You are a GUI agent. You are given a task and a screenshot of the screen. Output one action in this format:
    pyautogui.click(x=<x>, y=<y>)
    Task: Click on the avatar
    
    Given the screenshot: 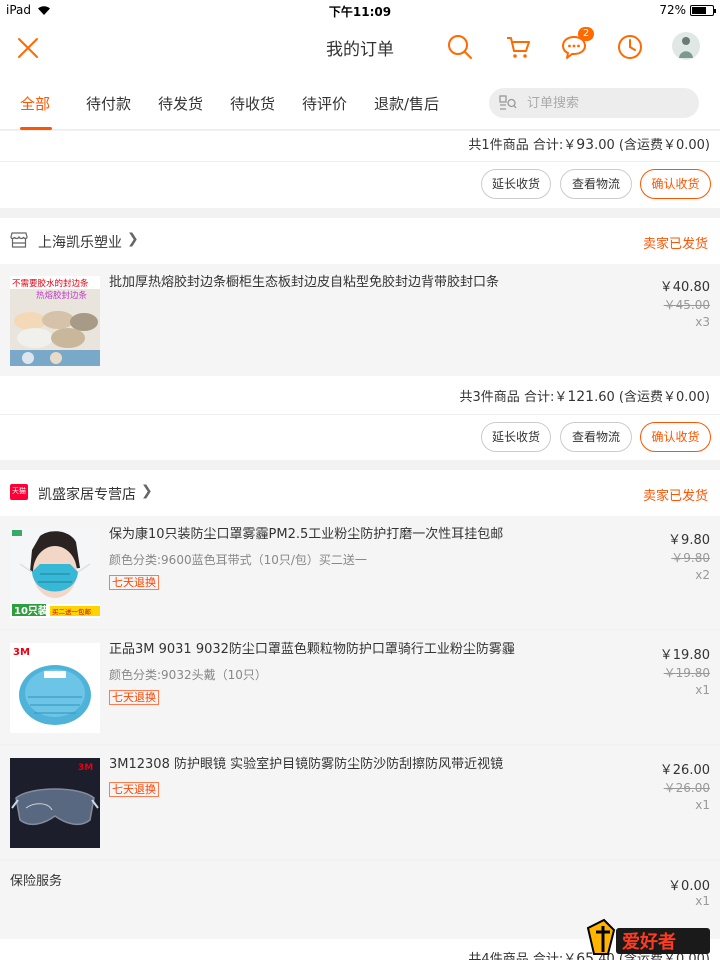 What is the action you would take?
    pyautogui.click(x=686, y=46)
    